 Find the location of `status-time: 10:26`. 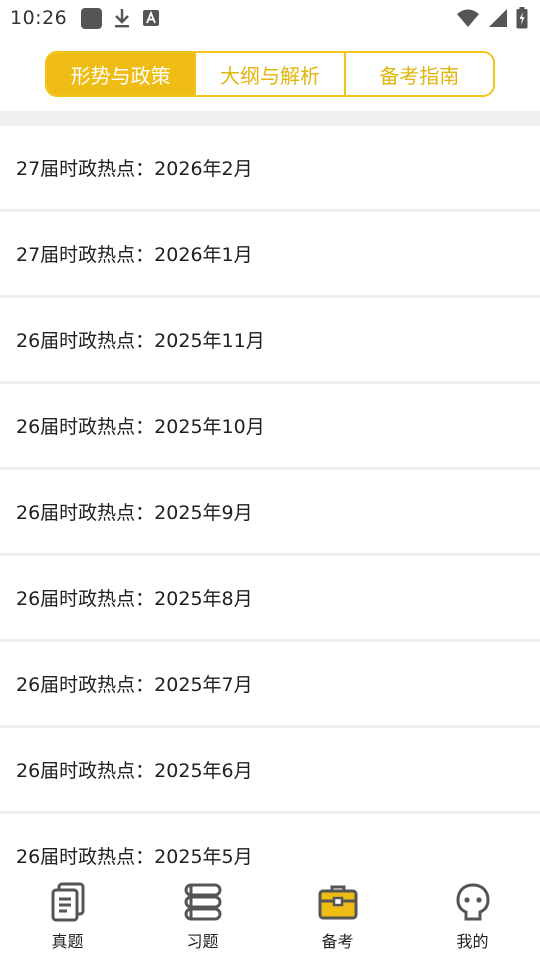

status-time: 10:26 is located at coordinates (39, 18).